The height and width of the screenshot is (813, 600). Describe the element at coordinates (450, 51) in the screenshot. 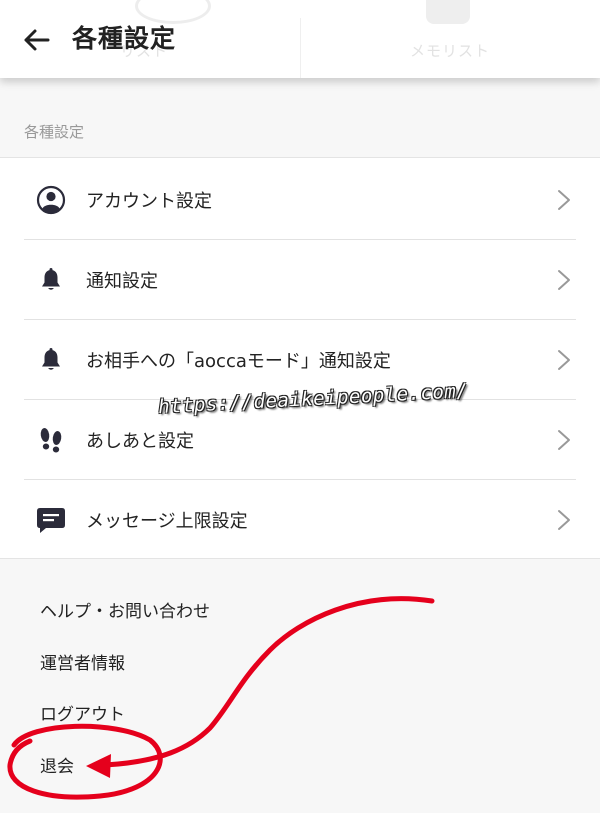

I see `background-tab-memo-list: メモリスト` at that location.